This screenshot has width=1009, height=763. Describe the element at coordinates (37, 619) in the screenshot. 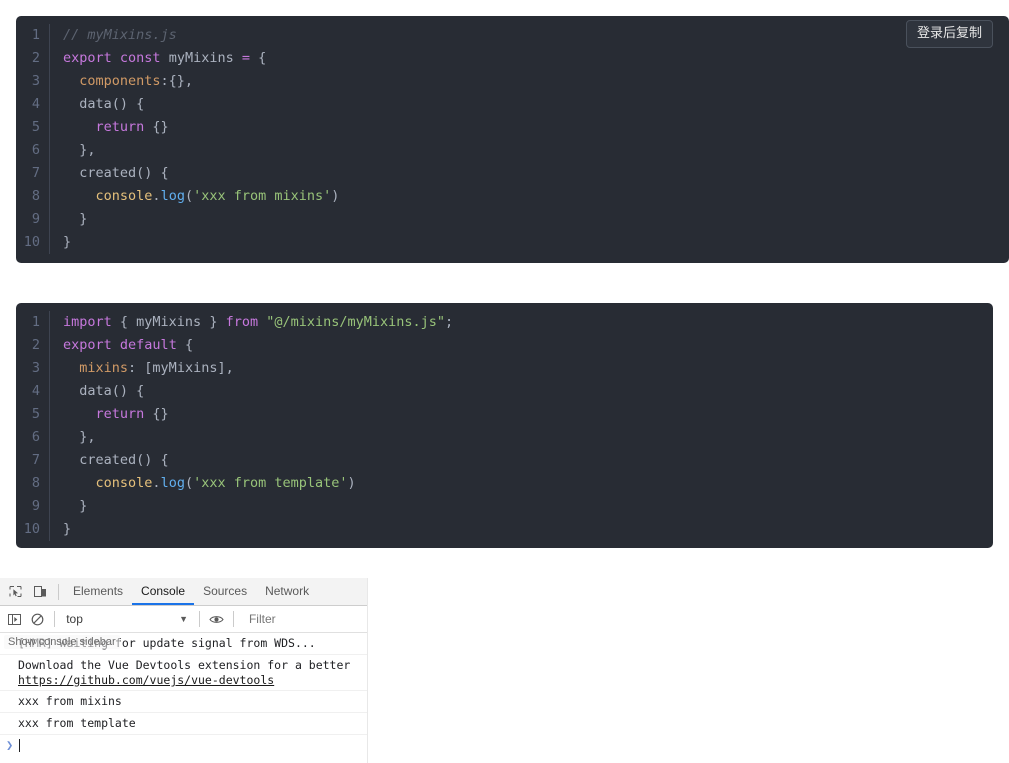

I see `clear-console-icon` at that location.